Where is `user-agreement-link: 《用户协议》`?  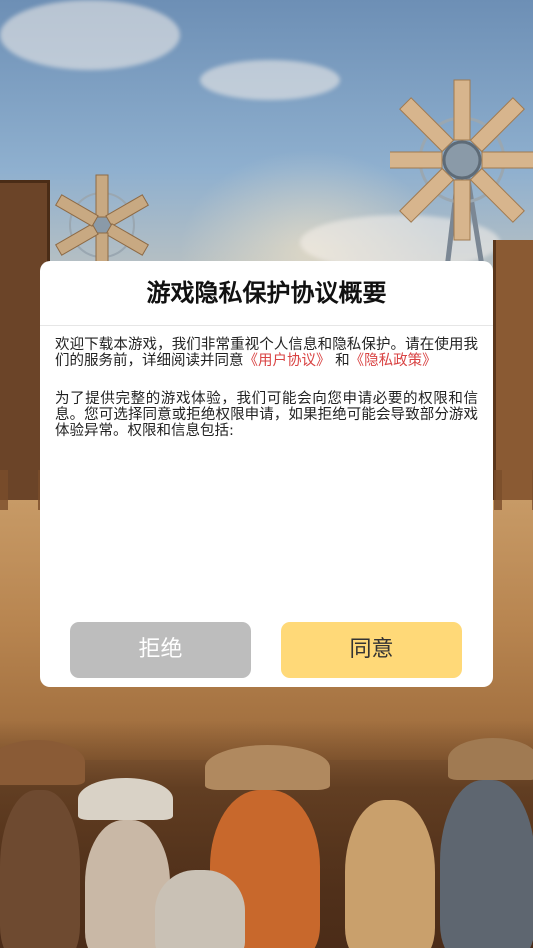 user-agreement-link: 《用户协议》 is located at coordinates (287, 361).